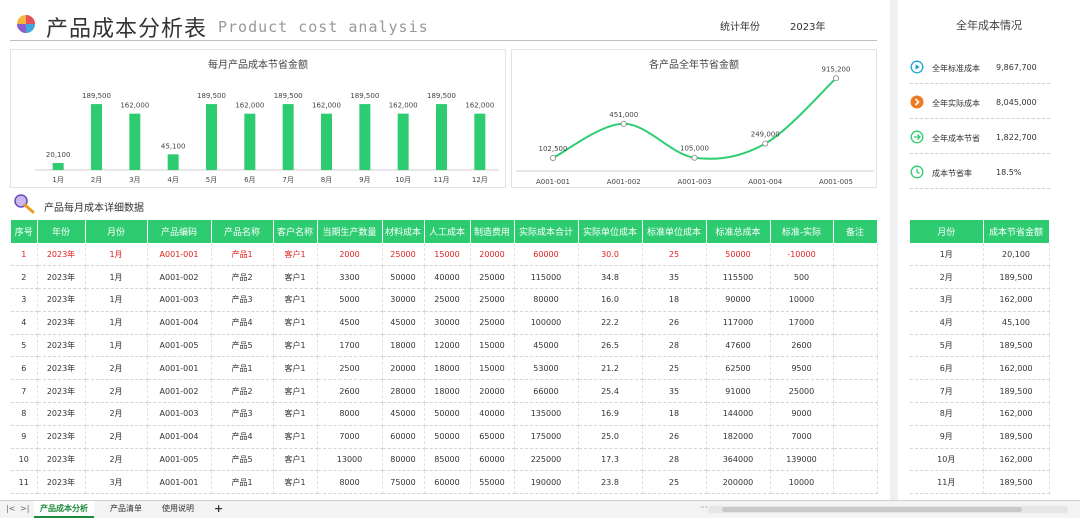 The height and width of the screenshot is (518, 1080). I want to click on summary-row: 9月 189,500, so click(980, 437).